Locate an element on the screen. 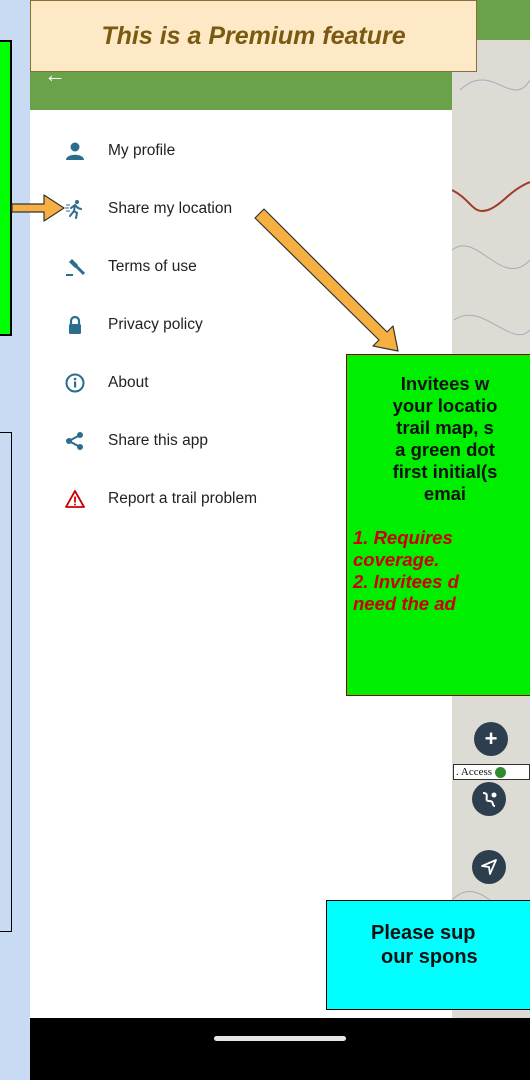 Image resolution: width=530 pixels, height=1080 pixels. callout-line: your locatio is located at coordinates (445, 405).